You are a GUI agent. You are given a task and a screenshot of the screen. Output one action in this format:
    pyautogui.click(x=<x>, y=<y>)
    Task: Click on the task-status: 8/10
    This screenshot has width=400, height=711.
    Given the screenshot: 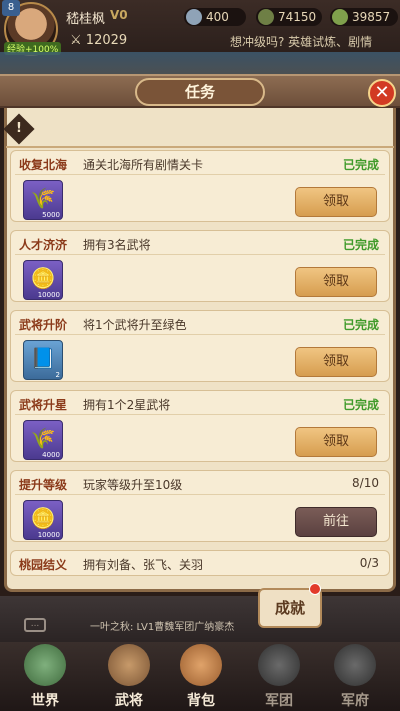 What is the action you would take?
    pyautogui.click(x=365, y=483)
    